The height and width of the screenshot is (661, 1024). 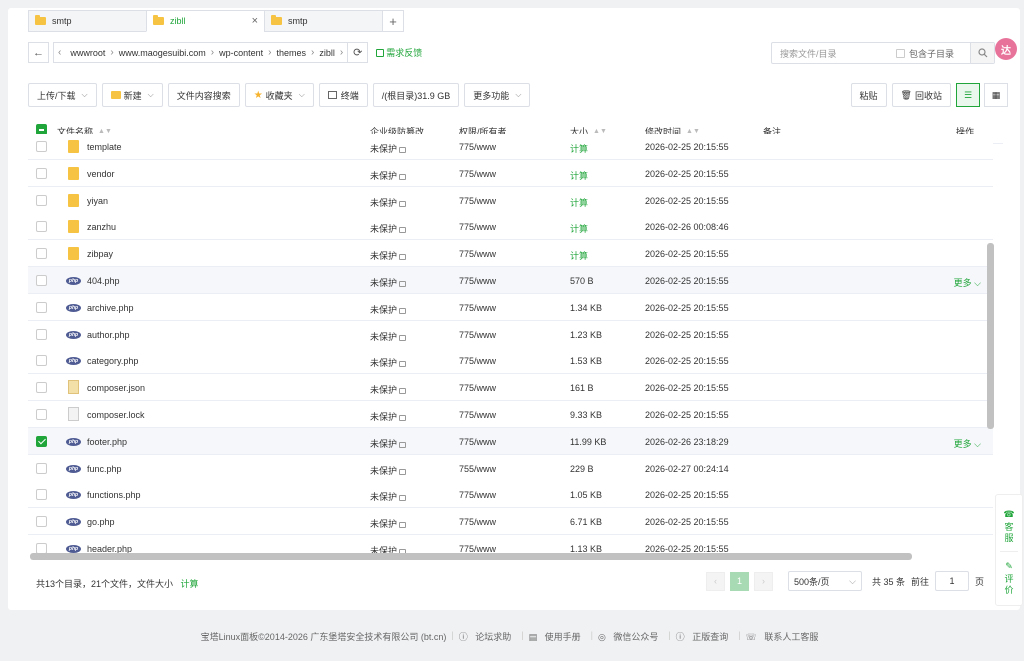 What do you see at coordinates (323, 21) in the screenshot?
I see `tab-smtp-2: smtp` at bounding box center [323, 21].